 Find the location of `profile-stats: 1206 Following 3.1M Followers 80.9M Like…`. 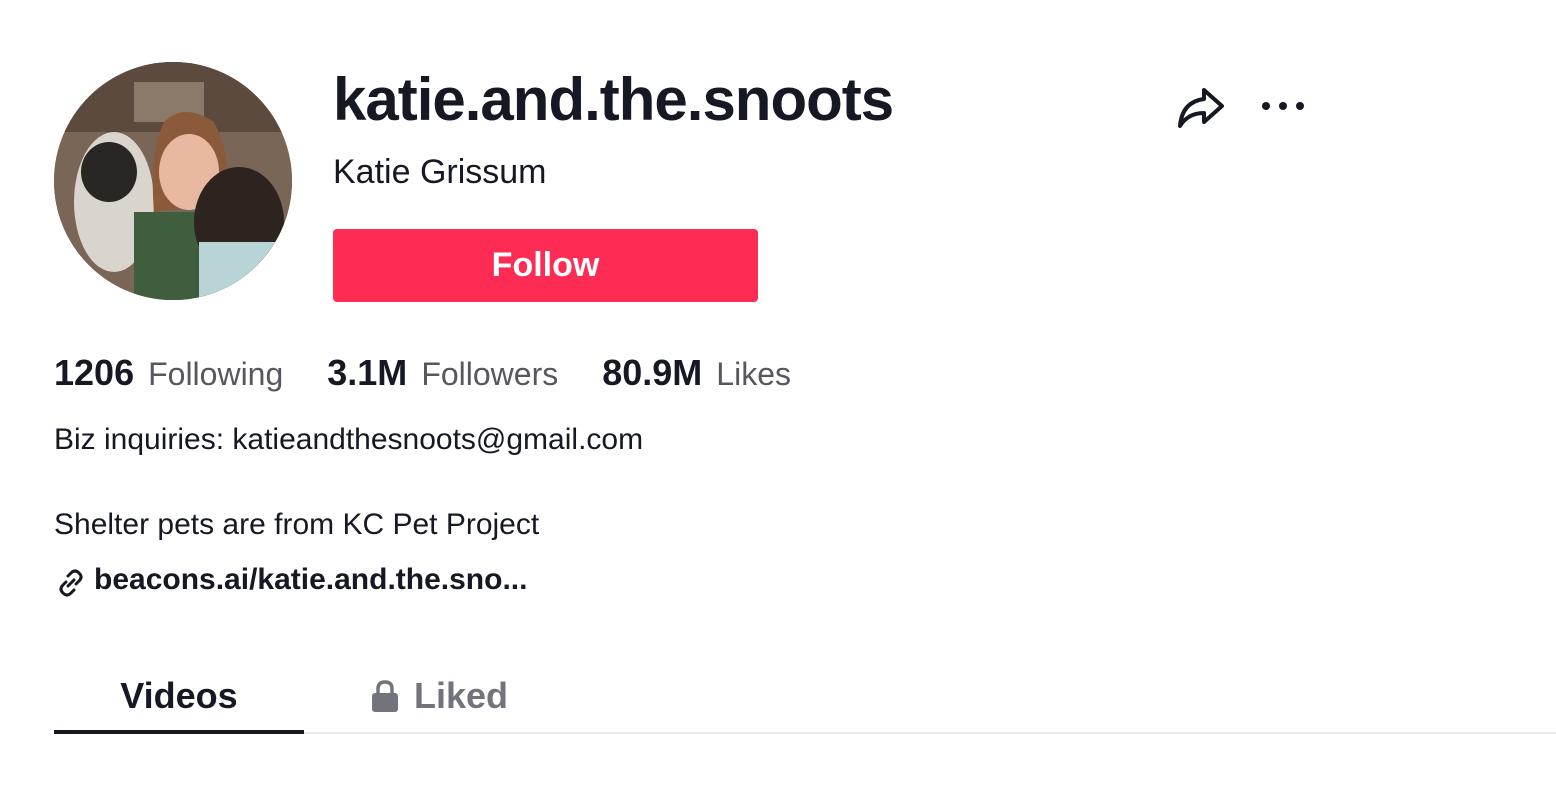

profile-stats: 1206 Following 3.1M Followers 80.9M Like… is located at coordinates (444, 373).